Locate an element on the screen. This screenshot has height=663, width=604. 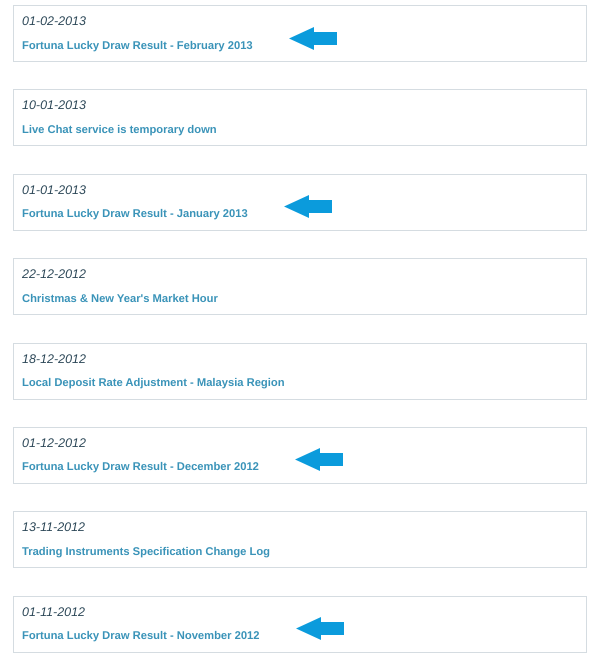
news-title-link: Live Chat service is temporary down is located at coordinates (119, 130).